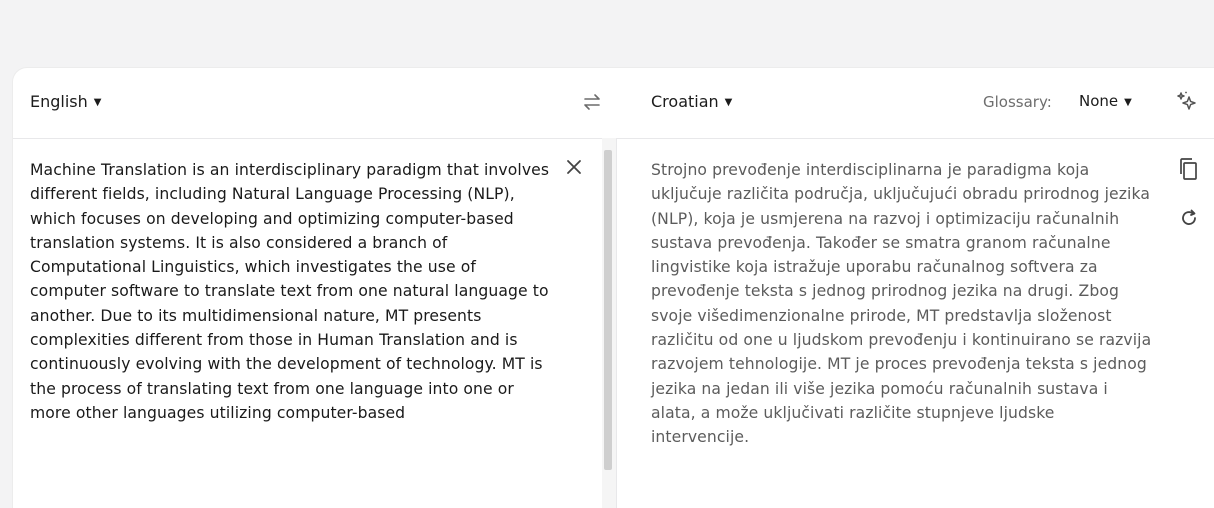 This screenshot has height=508, width=1214. I want to click on source-scrollbar, so click(609, 323).